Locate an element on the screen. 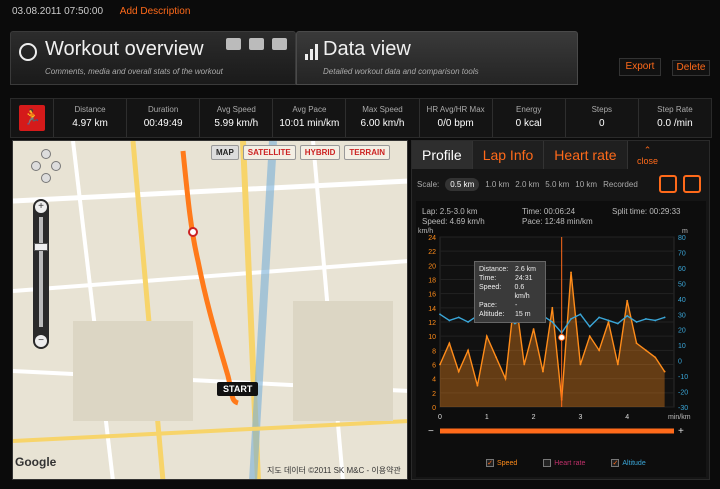  tab-profile: Profile is located at coordinates (442, 155).